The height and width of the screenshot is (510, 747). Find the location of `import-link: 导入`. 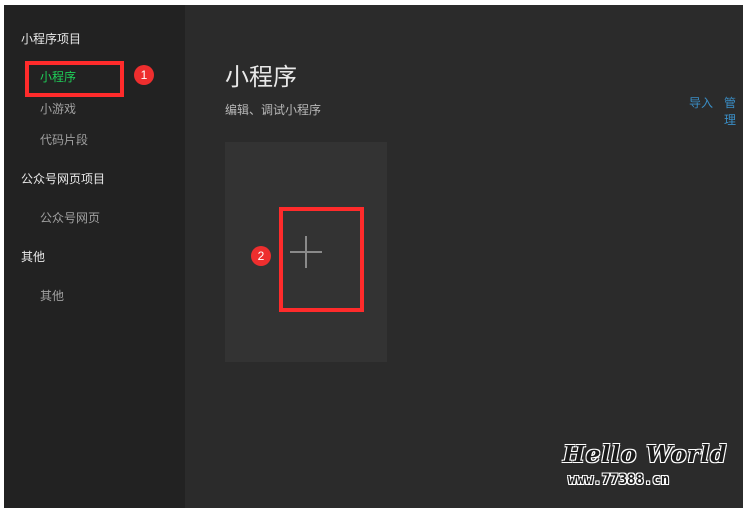

import-link: 导入 is located at coordinates (701, 102).